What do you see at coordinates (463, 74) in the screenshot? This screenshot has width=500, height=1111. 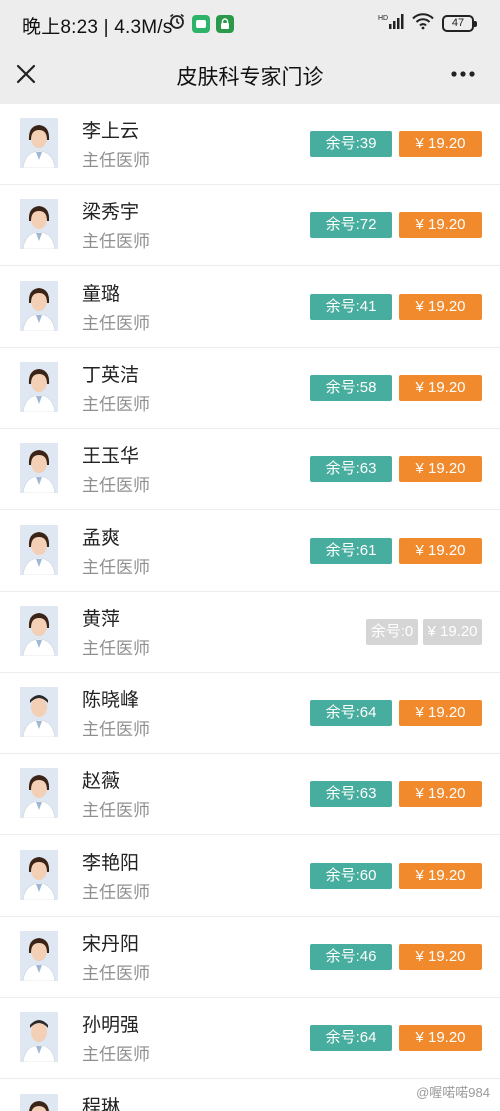 I see `more-icon` at bounding box center [463, 74].